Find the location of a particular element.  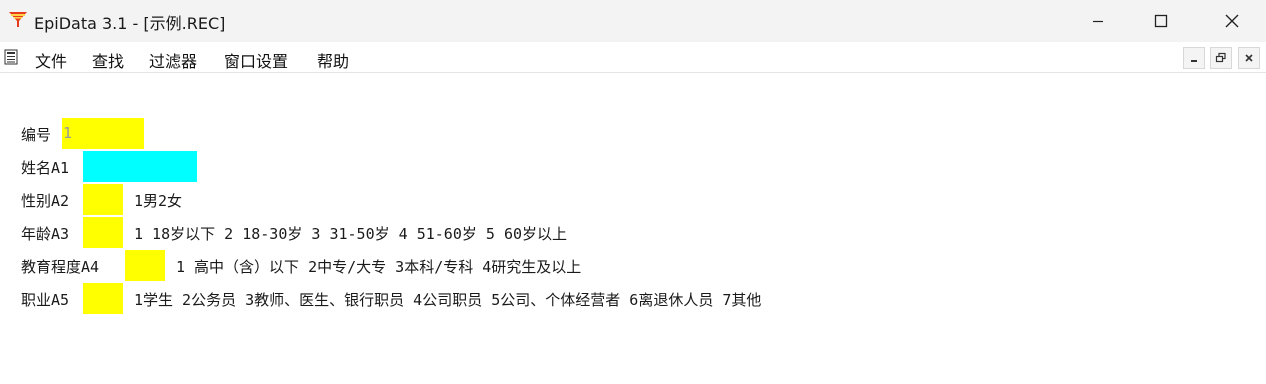

maximize-button is located at coordinates (1161, 21).